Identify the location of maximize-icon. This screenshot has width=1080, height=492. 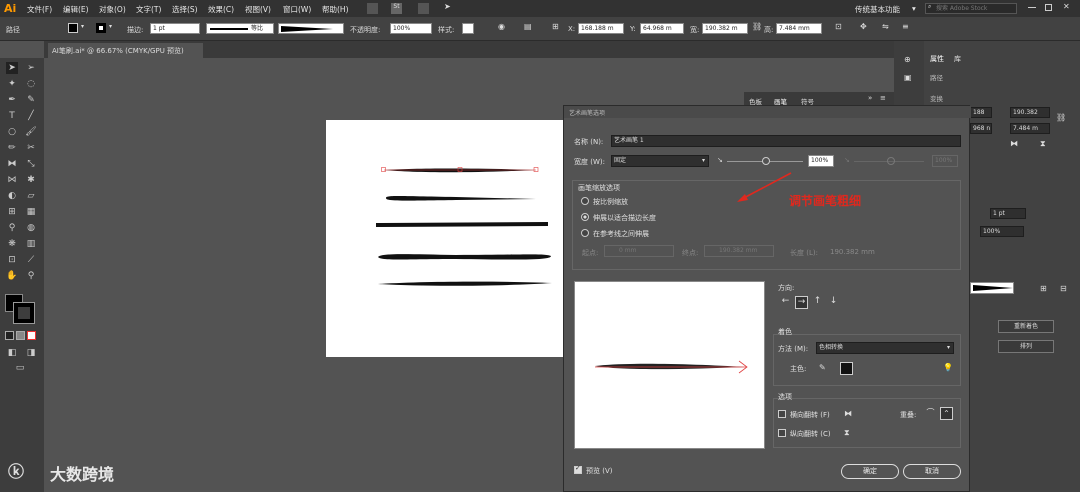
(1048, 7).